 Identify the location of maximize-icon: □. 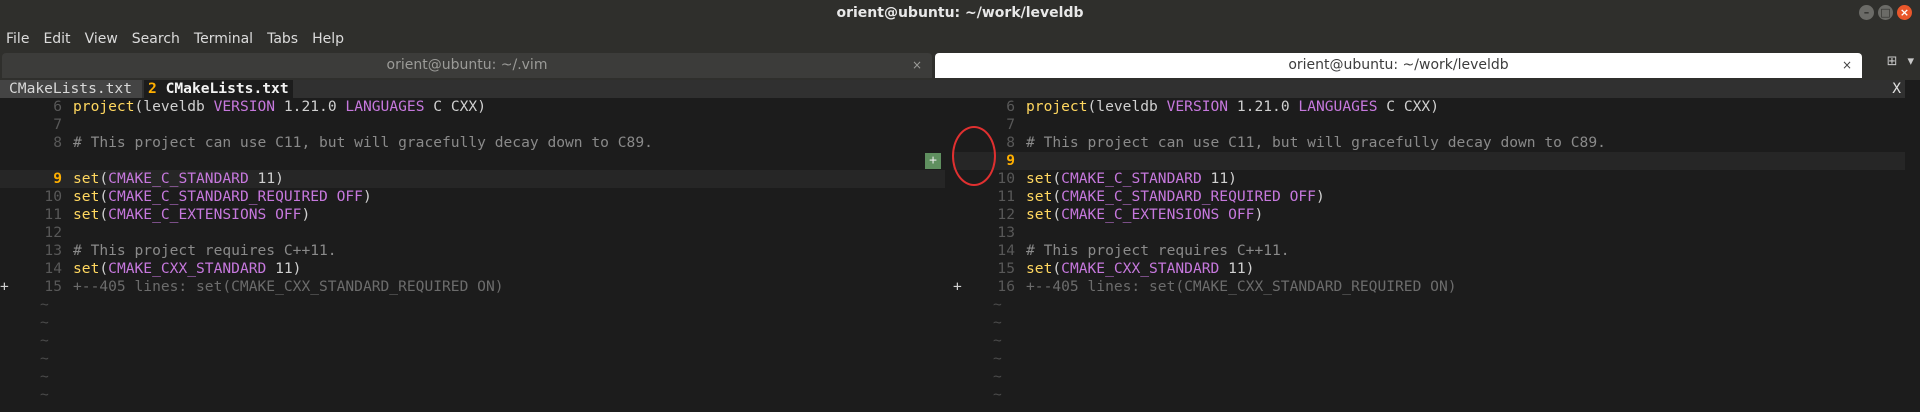
(1885, 12).